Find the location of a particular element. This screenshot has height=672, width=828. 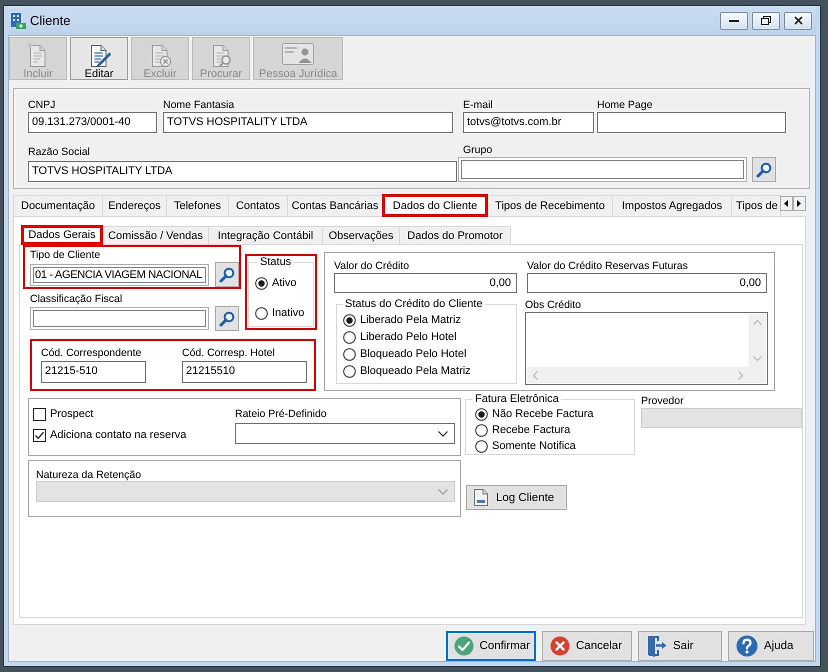

id-card-icon is located at coordinates (298, 54).